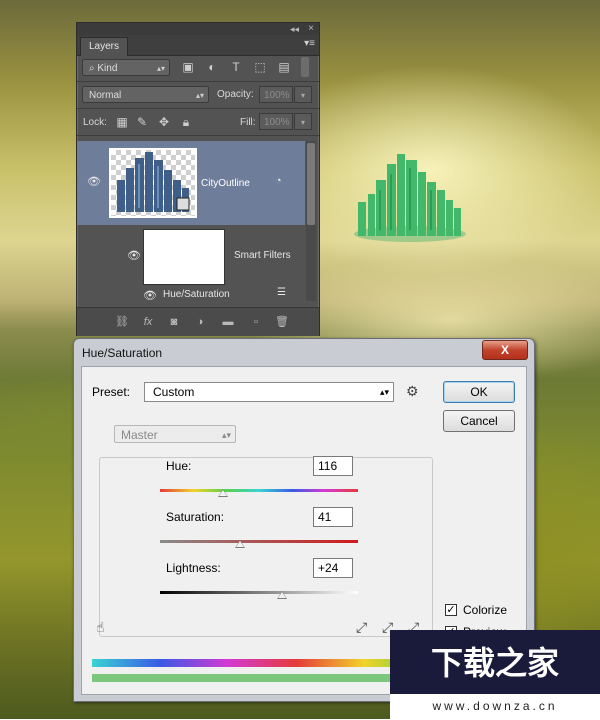 The image size is (600, 720). I want to click on downza-logo: 下载之家, so click(495, 662).